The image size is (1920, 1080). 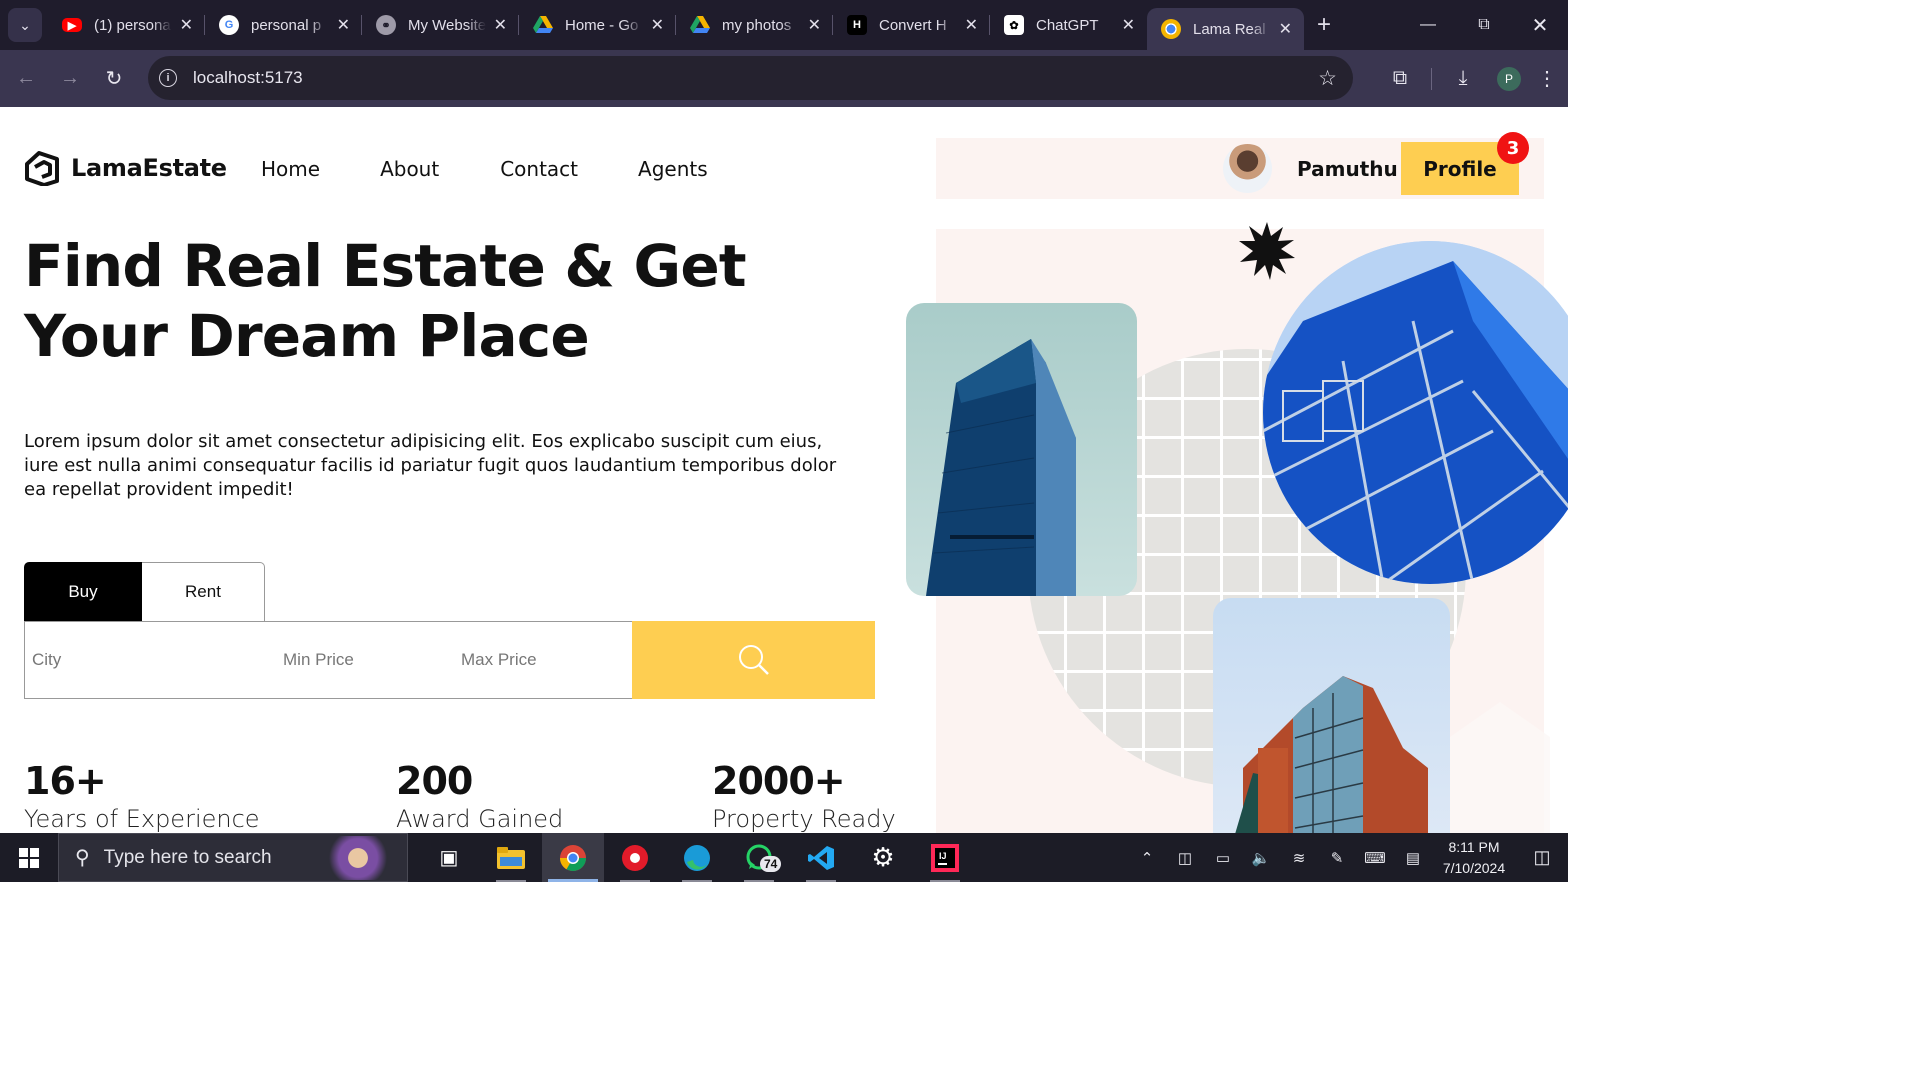 I want to click on battery-icon: ▭, so click(x=1223, y=858).